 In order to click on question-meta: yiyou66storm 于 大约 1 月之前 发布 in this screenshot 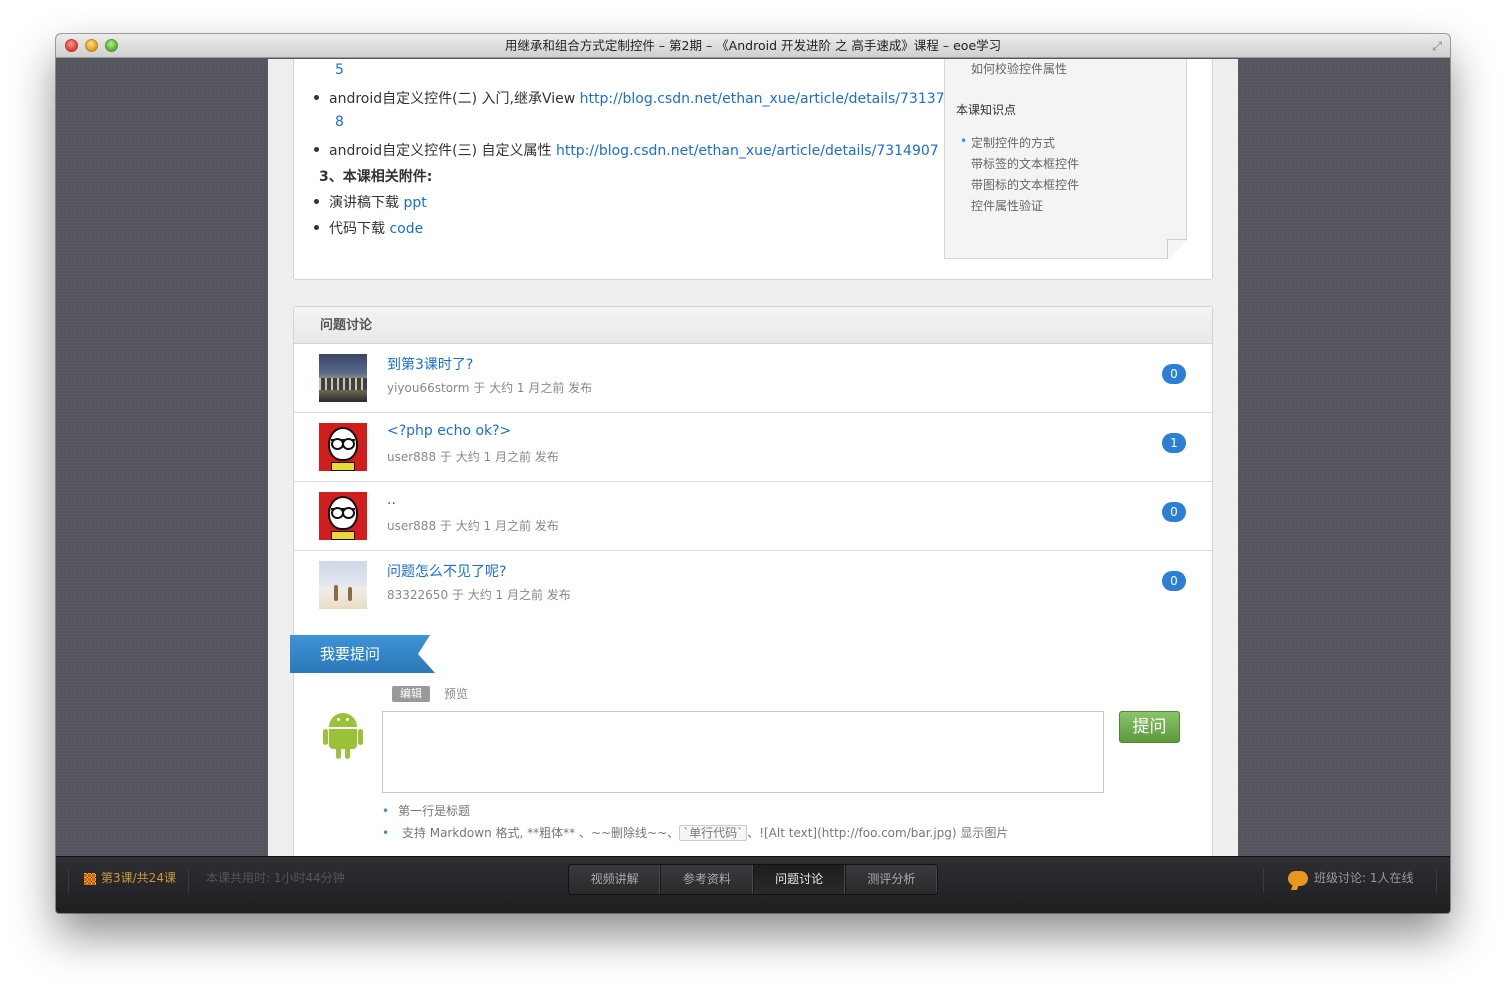, I will do `click(490, 388)`.